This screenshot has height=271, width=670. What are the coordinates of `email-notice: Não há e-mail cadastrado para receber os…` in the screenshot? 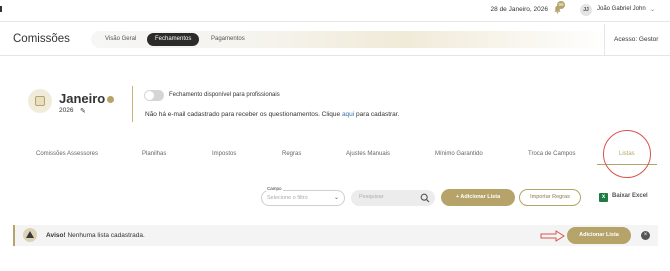 It's located at (272, 114).